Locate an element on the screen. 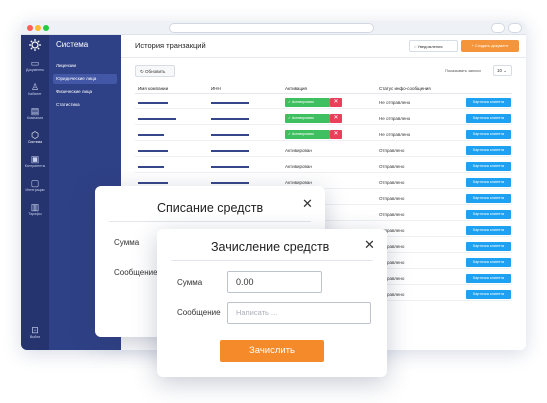 This screenshot has height=403, width=547. message-label: Сообщение is located at coordinates (199, 312).